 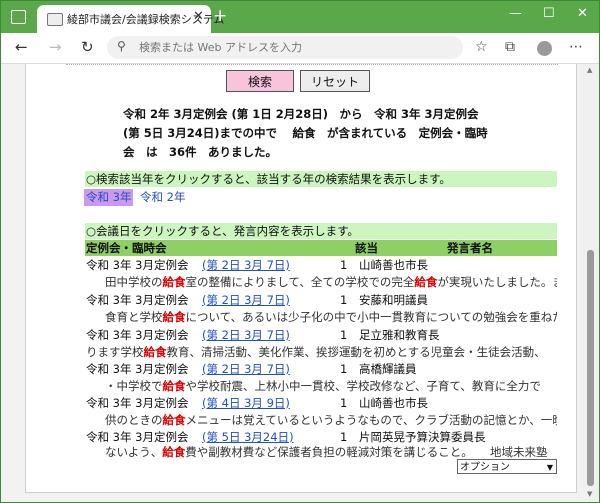 I want to click on row5-date-link: (第 4日 3月 9日), so click(x=246, y=403).